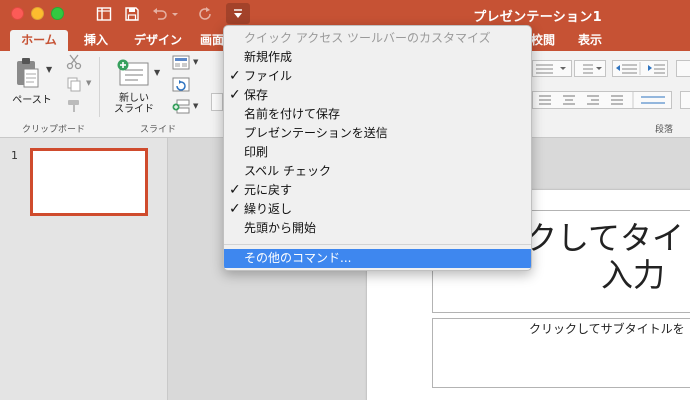 This screenshot has width=690, height=400. I want to click on font-box-edge, so click(217, 102).